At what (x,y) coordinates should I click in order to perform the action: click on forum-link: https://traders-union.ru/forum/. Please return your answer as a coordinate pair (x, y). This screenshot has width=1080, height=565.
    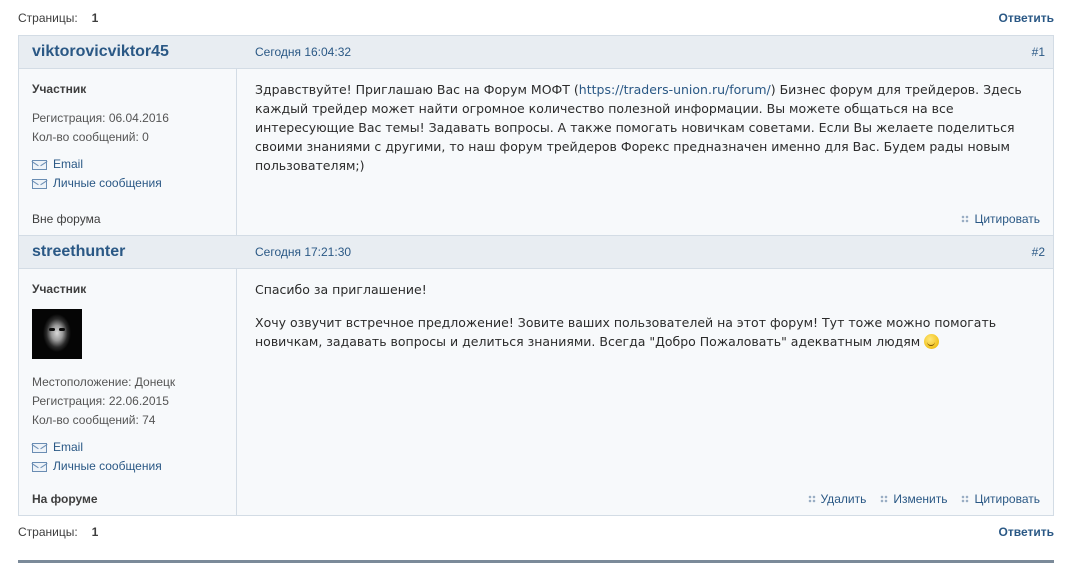
    Looking at the image, I should click on (675, 89).